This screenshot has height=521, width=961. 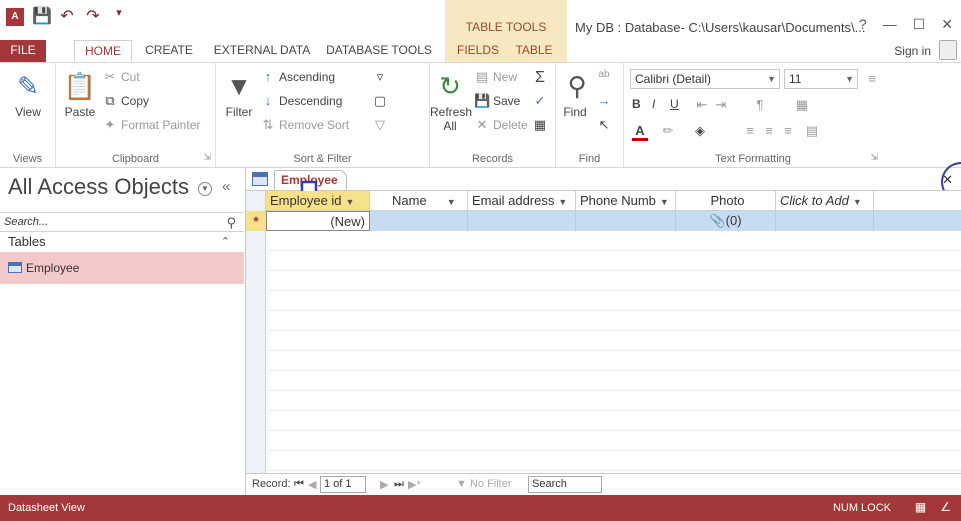 I want to click on nav-section-tables: Tables ⌃, so click(x=122, y=242).